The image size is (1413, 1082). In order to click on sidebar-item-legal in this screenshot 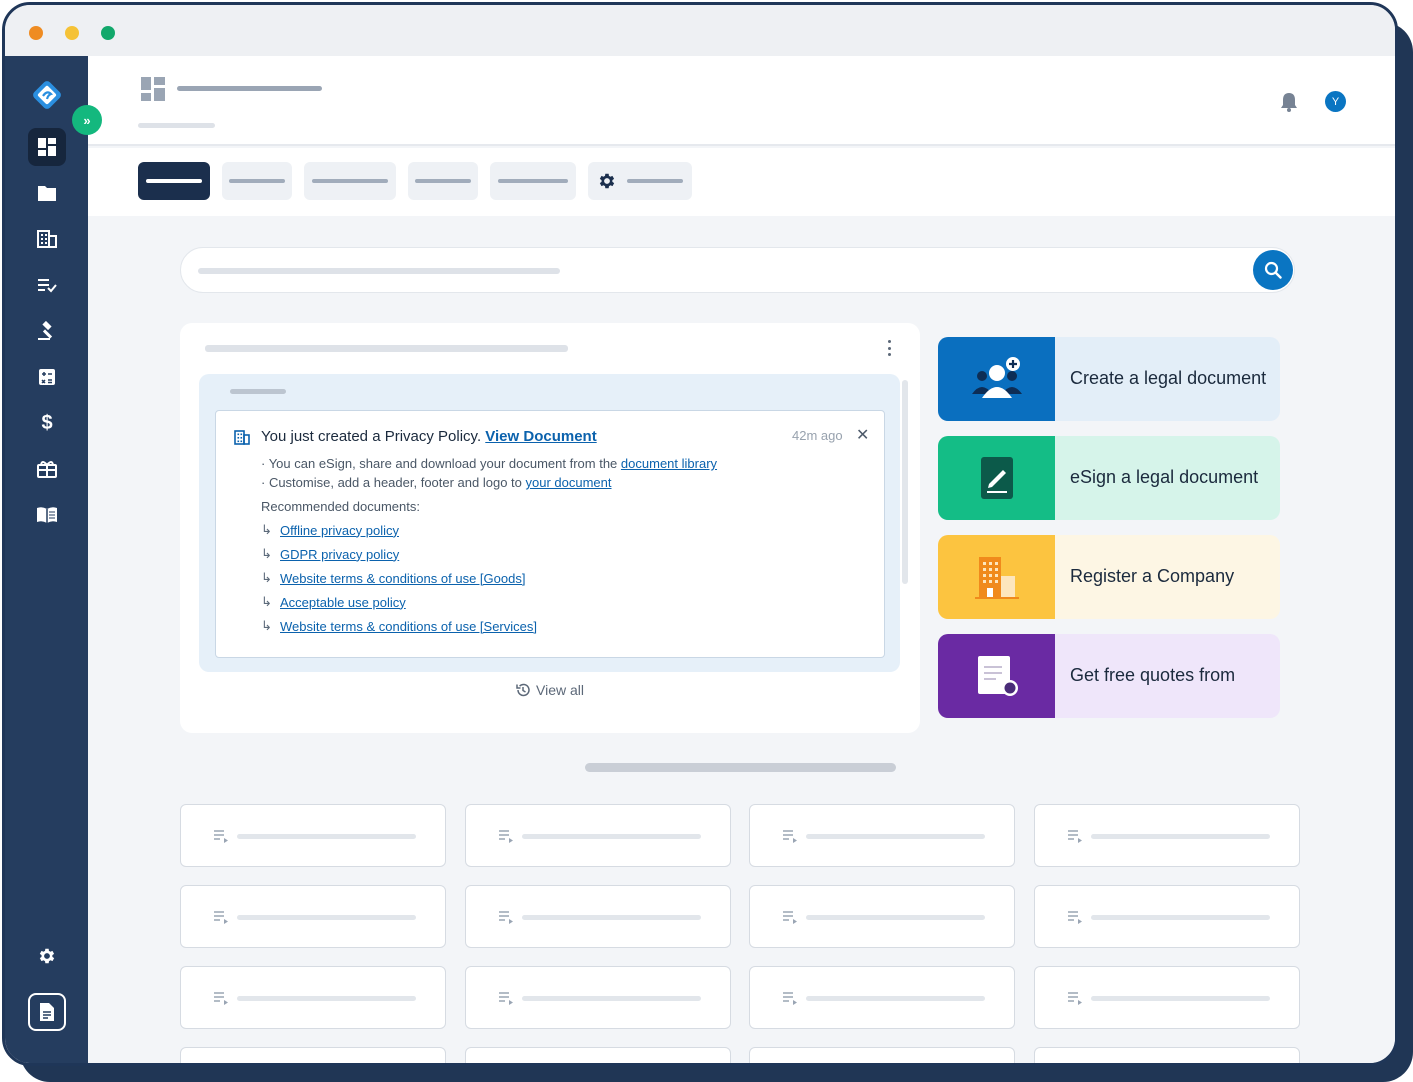, I will do `click(47, 331)`.